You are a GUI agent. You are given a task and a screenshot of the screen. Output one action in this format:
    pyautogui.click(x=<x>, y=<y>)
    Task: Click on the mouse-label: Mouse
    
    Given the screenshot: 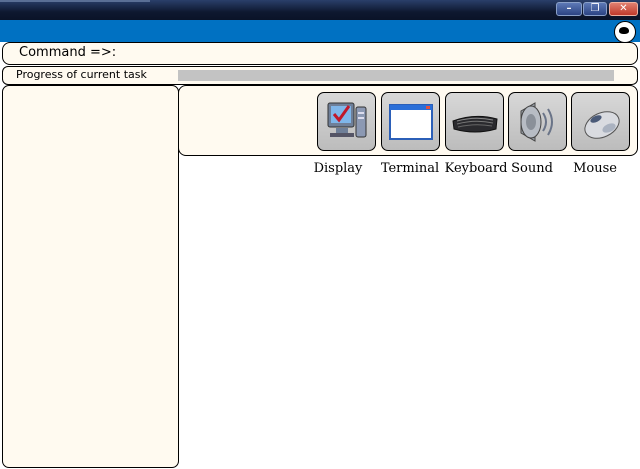 What is the action you would take?
    pyautogui.click(x=595, y=168)
    